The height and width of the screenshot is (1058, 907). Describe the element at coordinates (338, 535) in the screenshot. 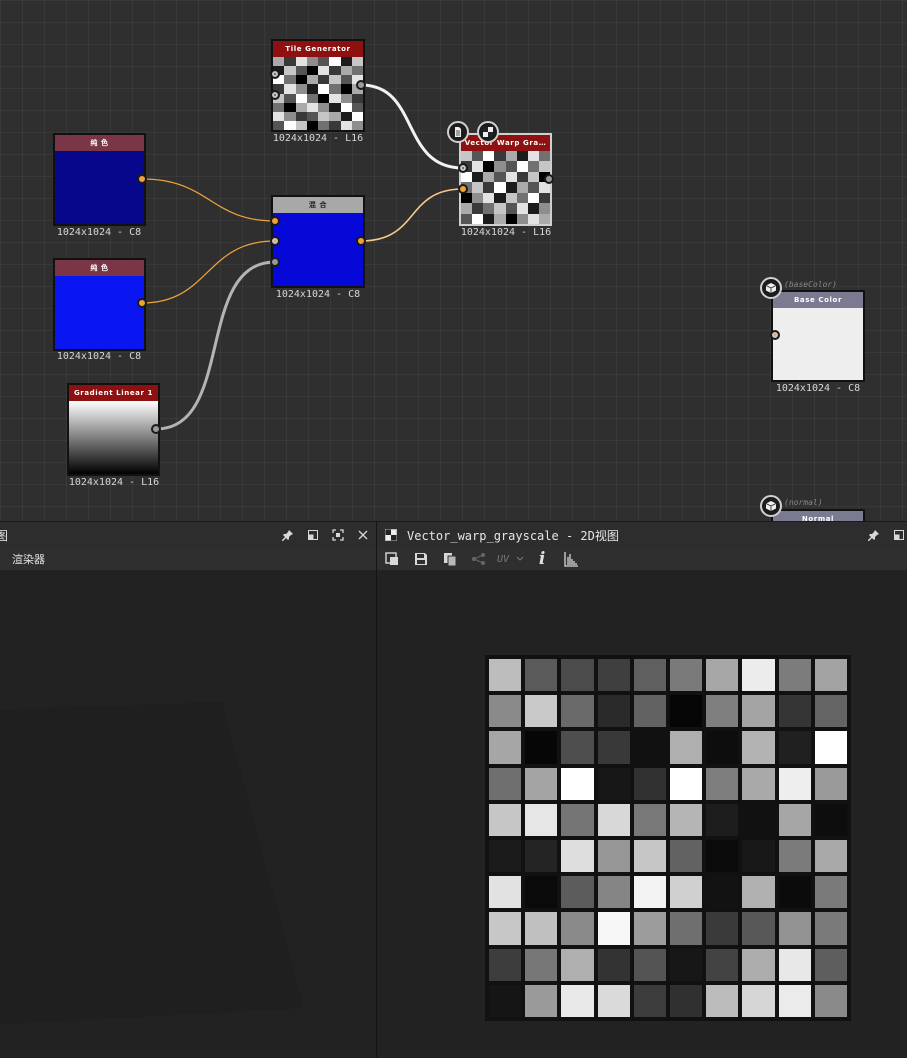

I see `maximize-icon` at that location.